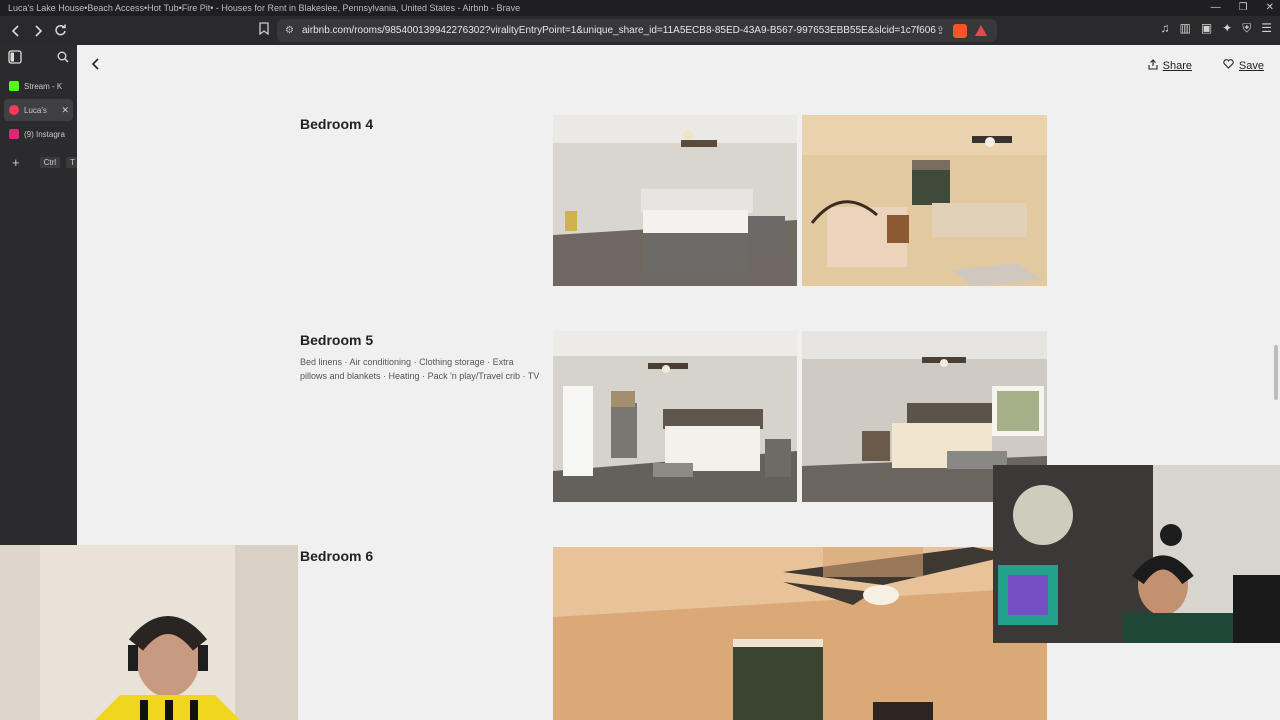 This screenshot has width=1280, height=720. Describe the element at coordinates (289, 30) in the screenshot. I see `site-settings-icon: ⚙` at that location.